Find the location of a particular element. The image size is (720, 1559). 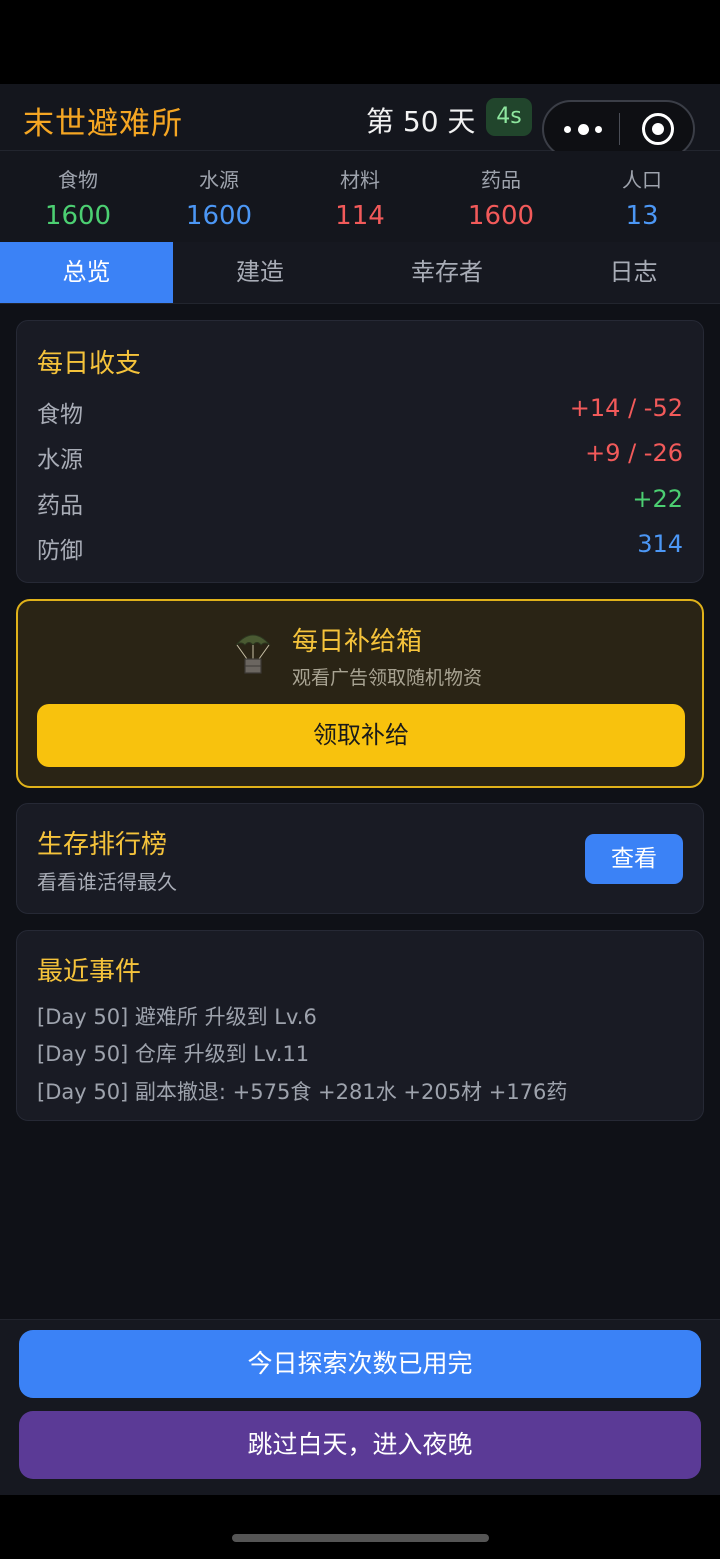

capsule-divider is located at coordinates (619, 129).